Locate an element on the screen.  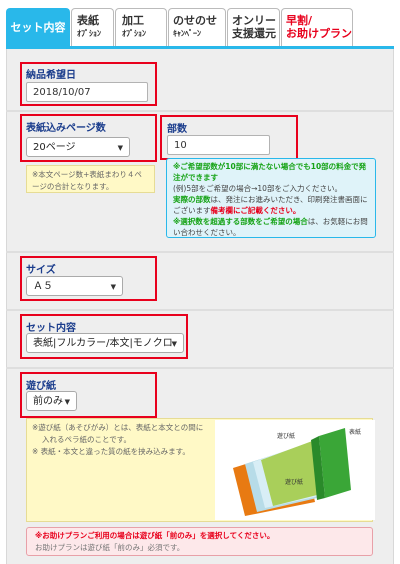
note-line: ※選択数を超過する部数をご希望の場合は、お気軽にお問 is located at coordinates (271, 221).